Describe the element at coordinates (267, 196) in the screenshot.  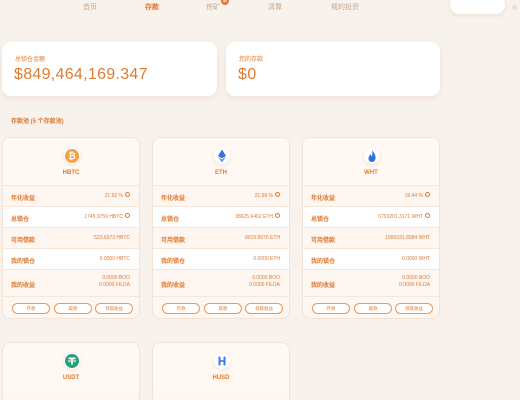
I see `apy-value: 21.69 %` at that location.